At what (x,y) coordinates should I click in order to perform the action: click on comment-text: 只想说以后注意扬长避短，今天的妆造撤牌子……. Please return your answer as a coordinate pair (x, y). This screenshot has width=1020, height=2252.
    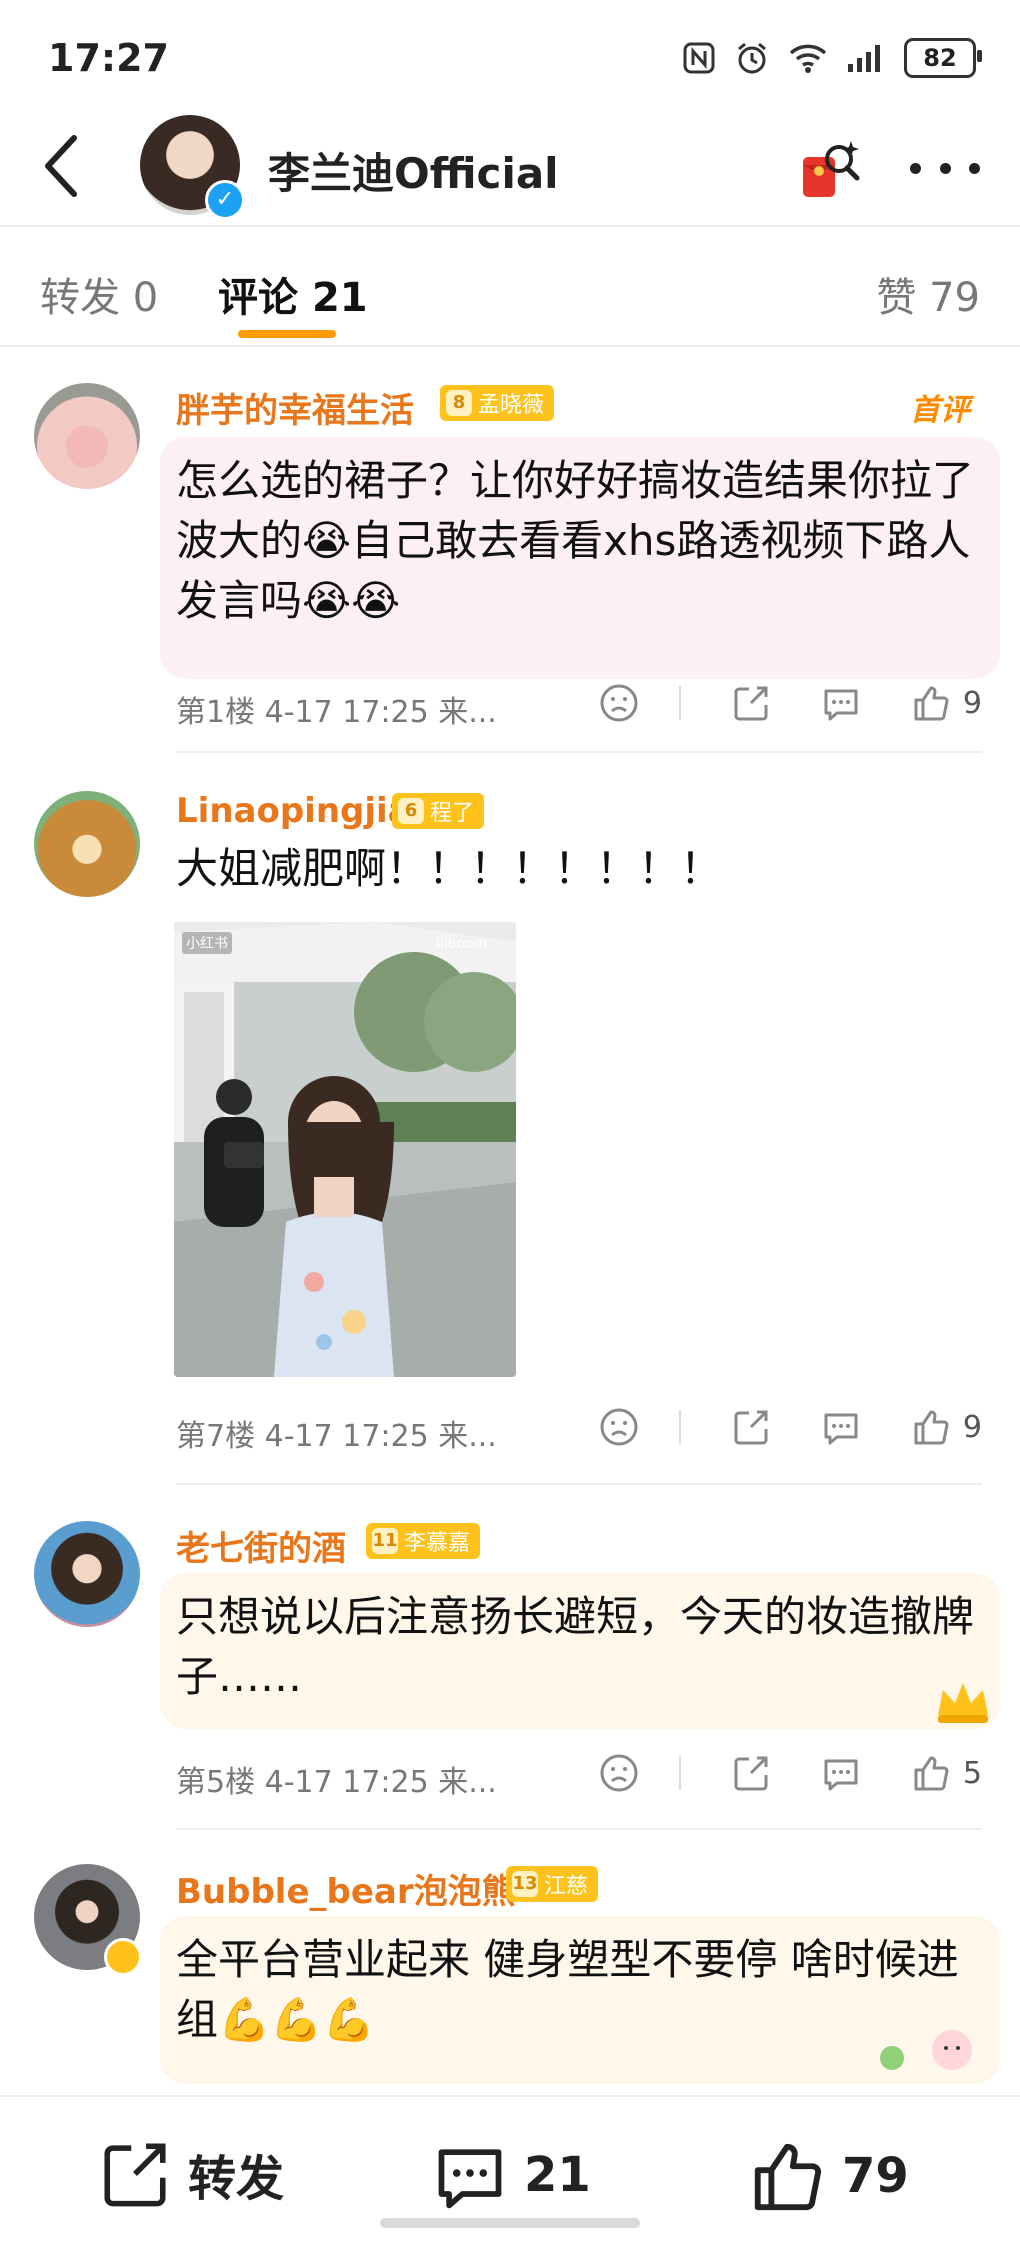
    Looking at the image, I should click on (575, 1646).